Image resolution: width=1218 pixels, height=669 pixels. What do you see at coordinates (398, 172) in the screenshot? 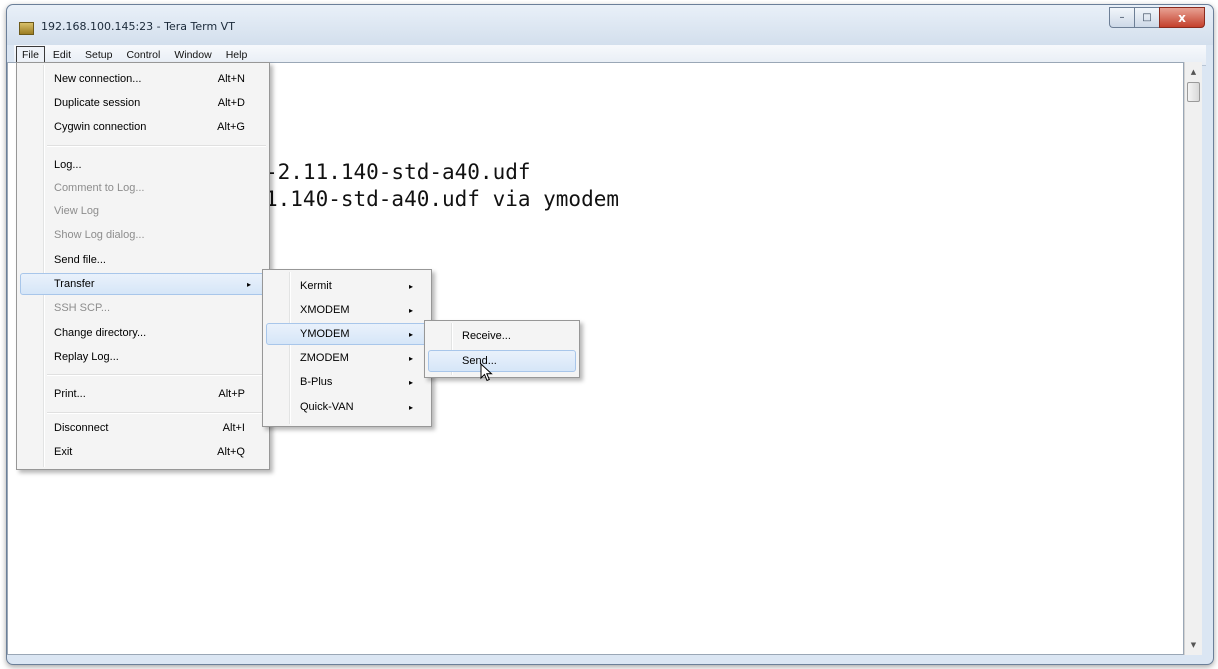
I see `terminal-line: -2.11.140-std-a40.udf` at bounding box center [398, 172].